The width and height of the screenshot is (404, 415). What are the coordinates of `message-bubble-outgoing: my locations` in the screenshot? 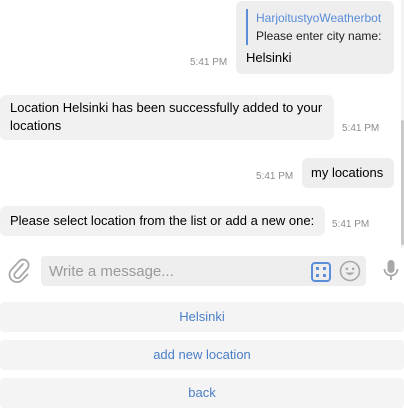 It's located at (348, 173).